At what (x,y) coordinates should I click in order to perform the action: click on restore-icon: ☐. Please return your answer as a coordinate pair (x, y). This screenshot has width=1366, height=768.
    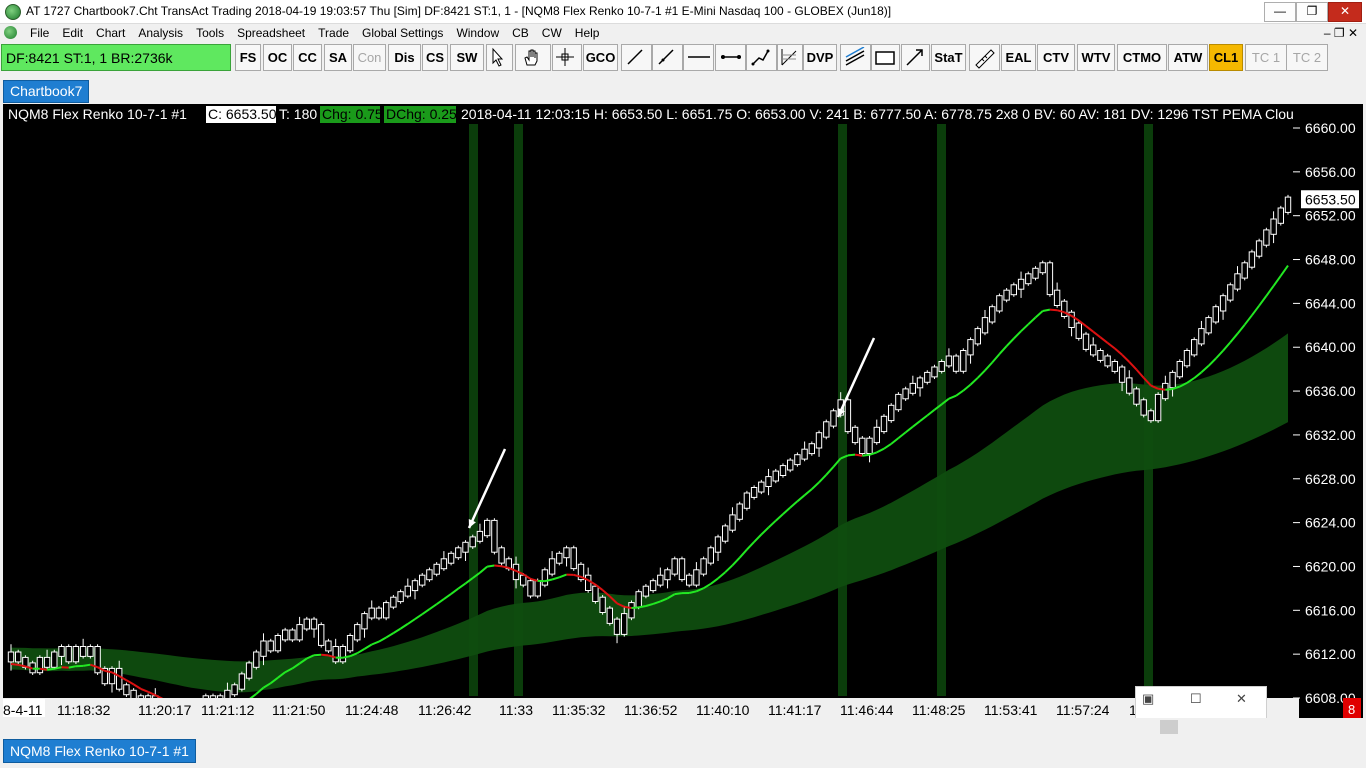
    Looking at the image, I should click on (1196, 699).